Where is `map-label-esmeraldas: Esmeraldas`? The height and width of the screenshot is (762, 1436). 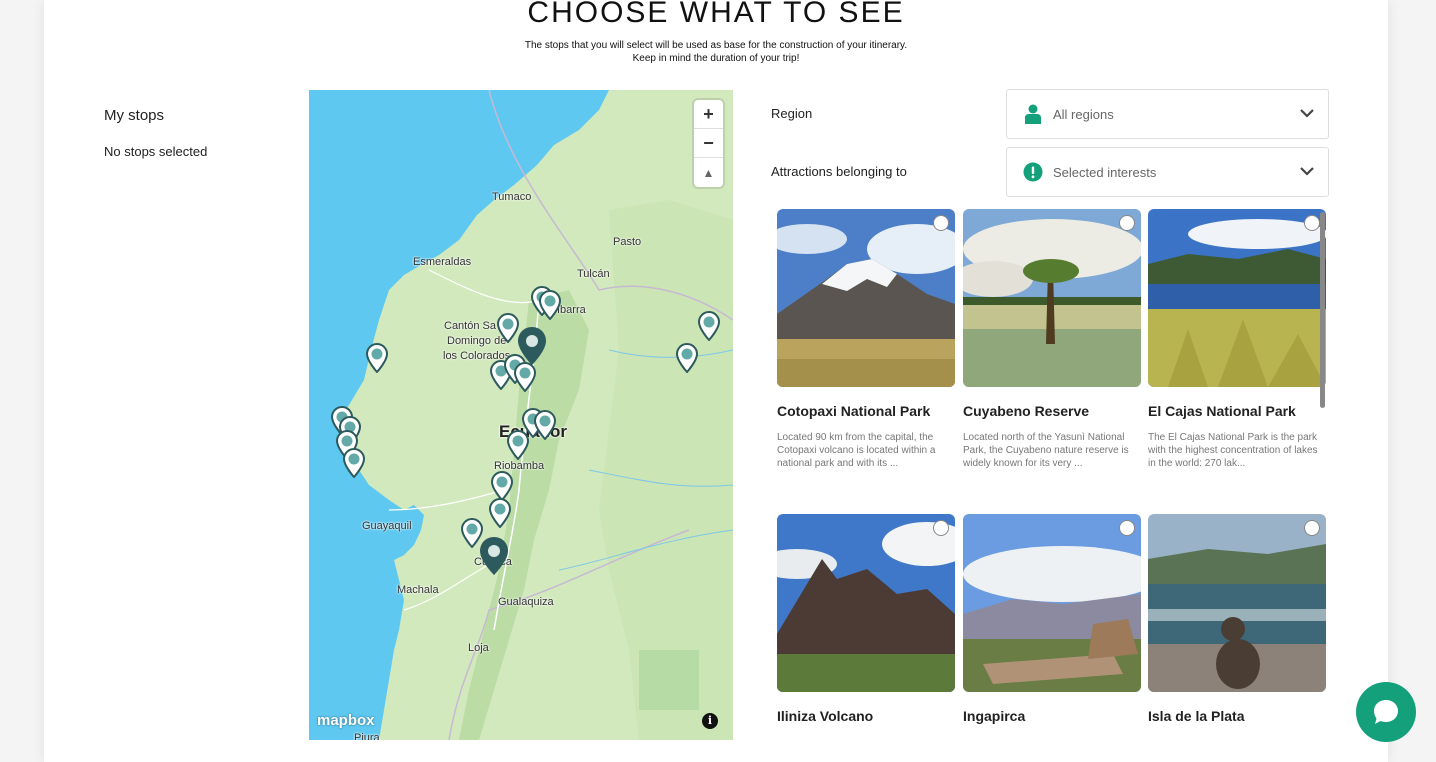
map-label-esmeraldas: Esmeraldas is located at coordinates (442, 262).